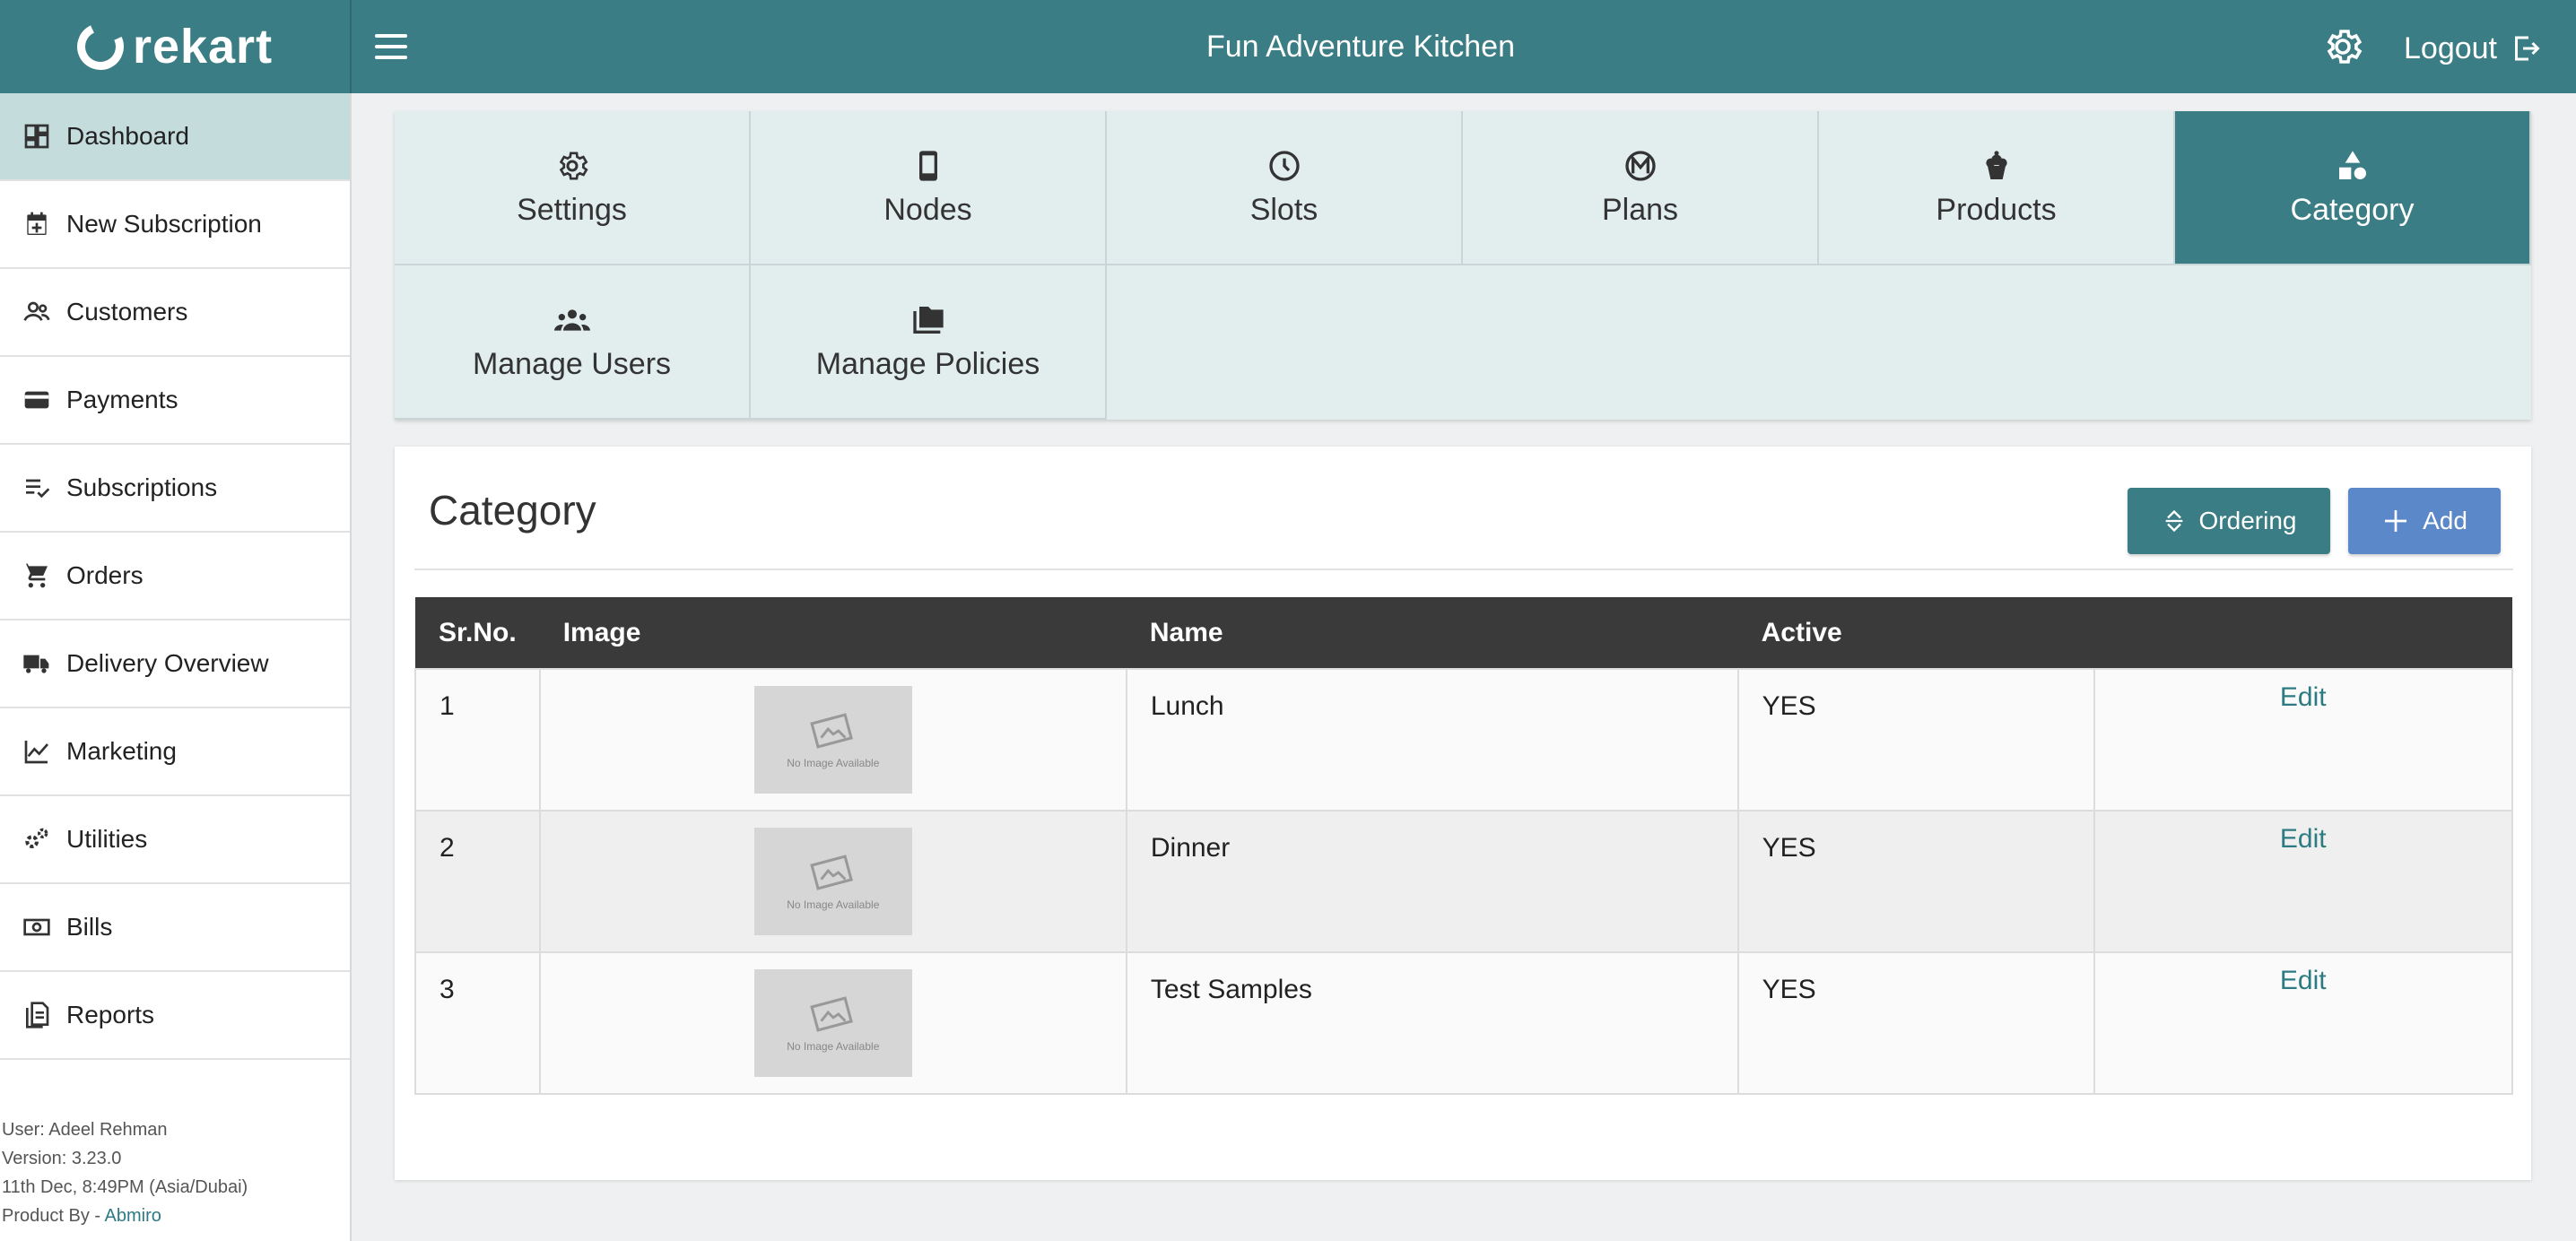  I want to click on gear-icon, so click(573, 165).